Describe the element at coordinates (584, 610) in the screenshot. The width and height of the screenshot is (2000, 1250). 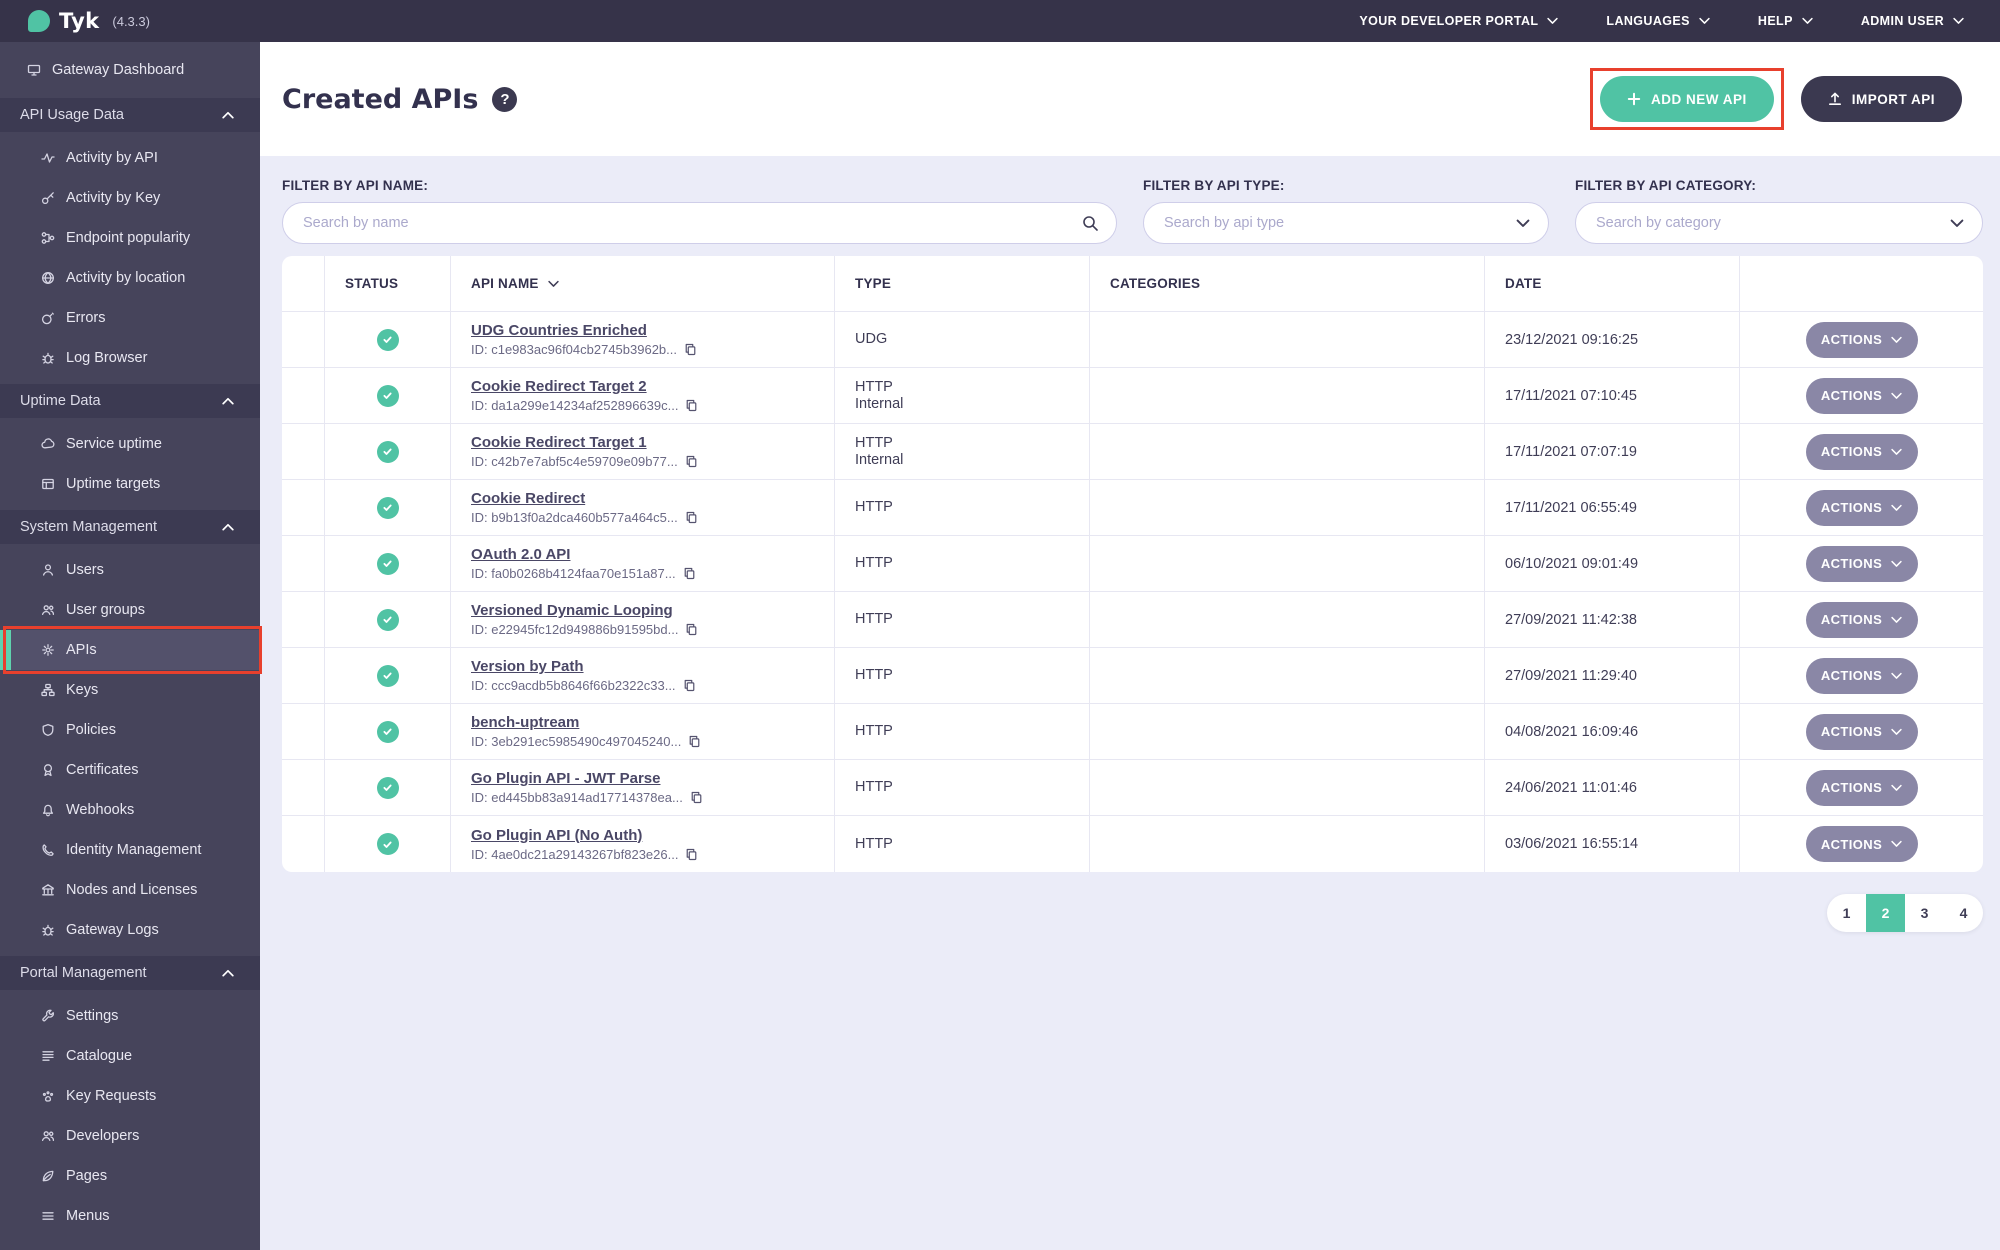
I see `api-name-link: Versioned Dynamic Looping` at that location.